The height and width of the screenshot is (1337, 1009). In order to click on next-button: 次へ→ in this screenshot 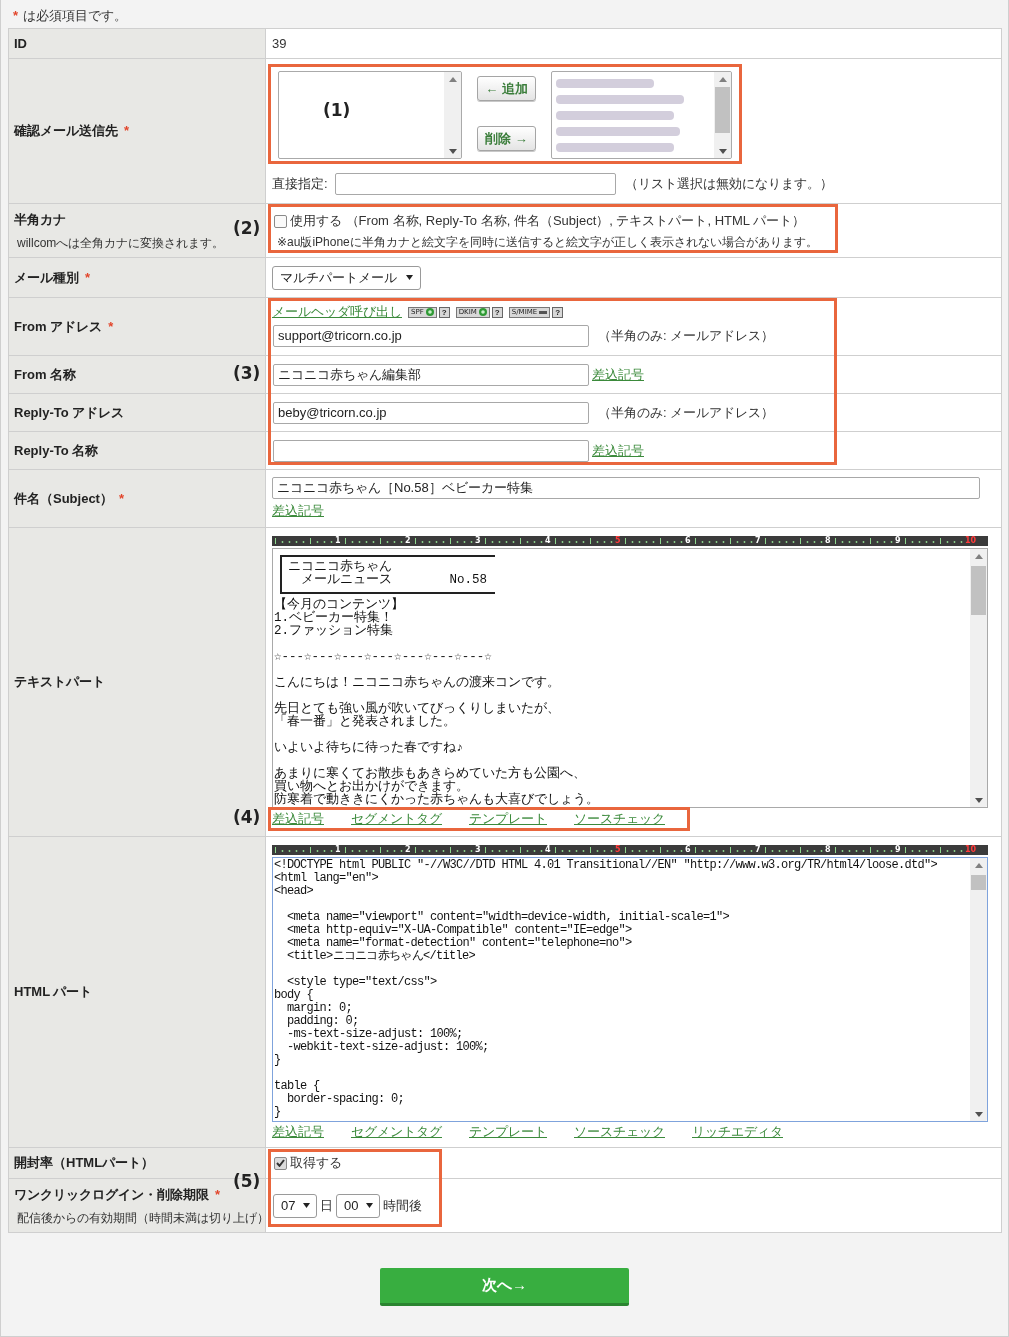, I will do `click(504, 1287)`.